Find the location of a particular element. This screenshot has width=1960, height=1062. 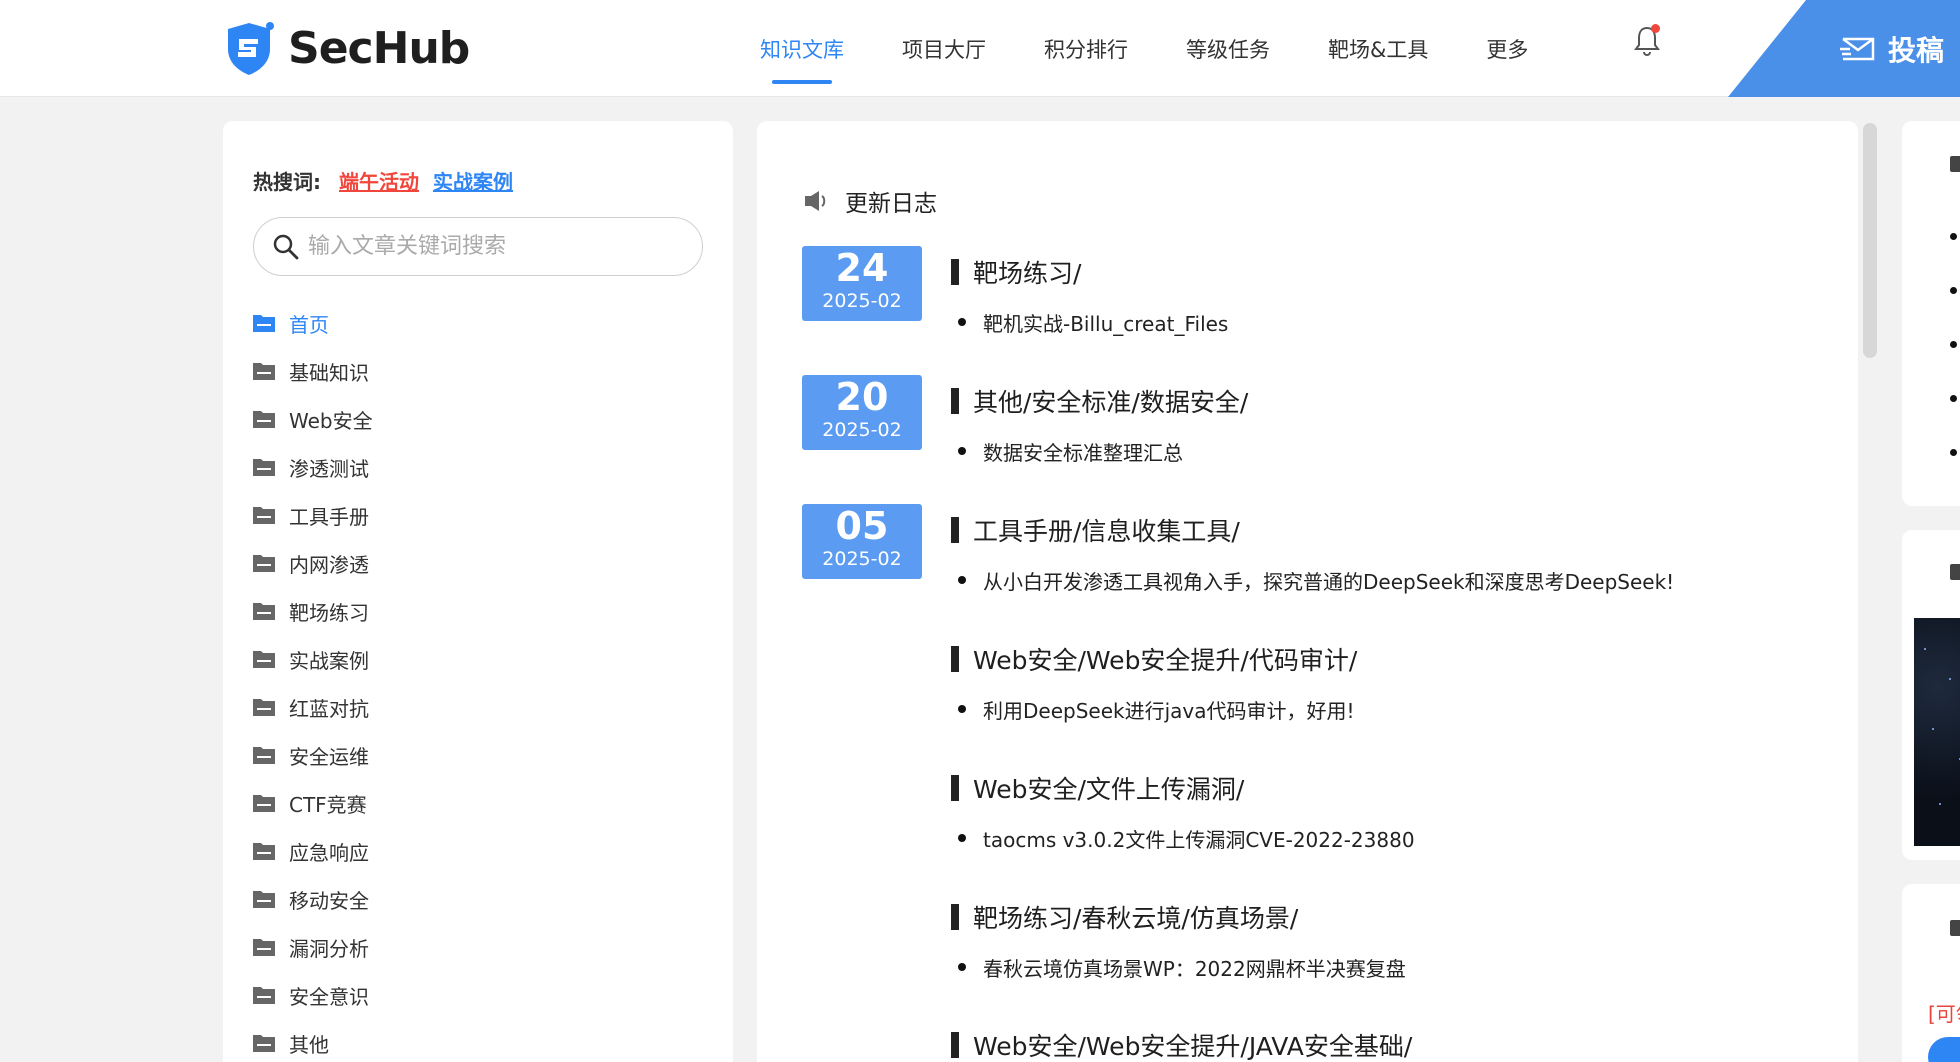

right-panel-bottom: [可领 is located at coordinates (1931, 973).